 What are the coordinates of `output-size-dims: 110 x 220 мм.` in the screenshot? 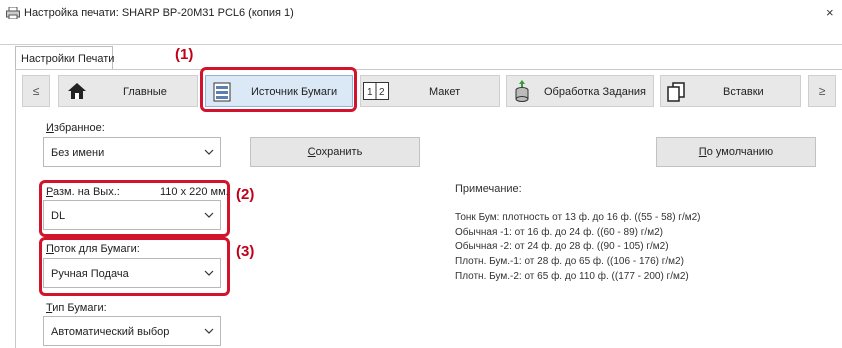 It's located at (194, 192).